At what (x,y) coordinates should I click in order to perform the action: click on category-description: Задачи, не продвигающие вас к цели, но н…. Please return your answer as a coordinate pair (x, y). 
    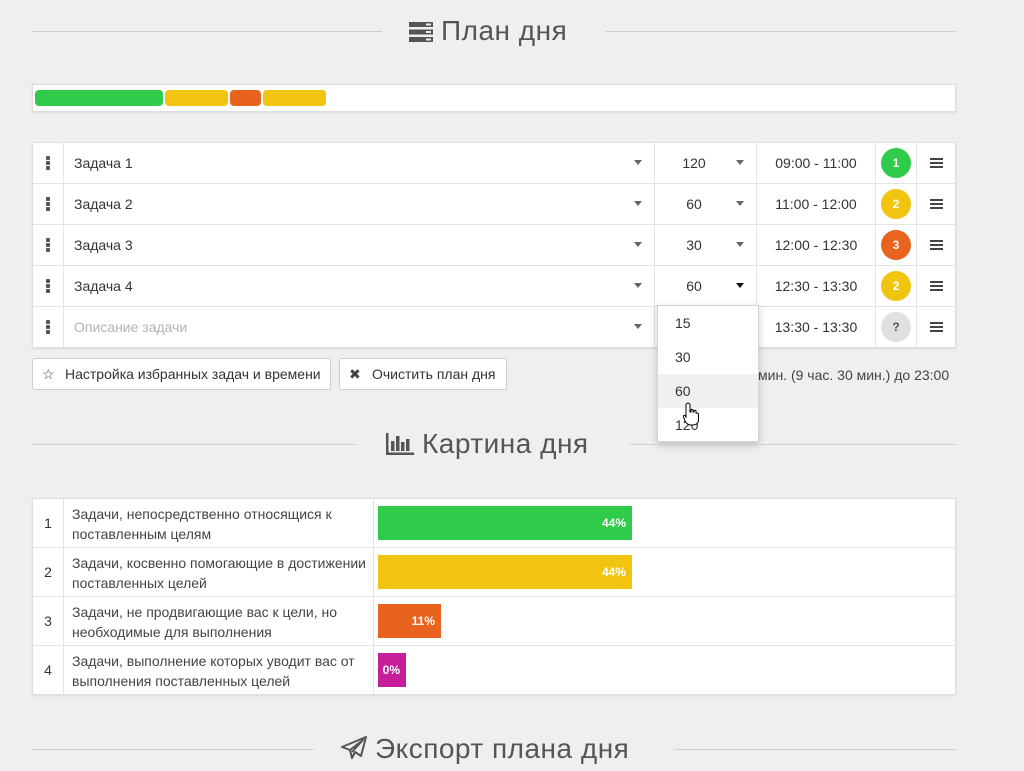
    Looking at the image, I should click on (205, 622).